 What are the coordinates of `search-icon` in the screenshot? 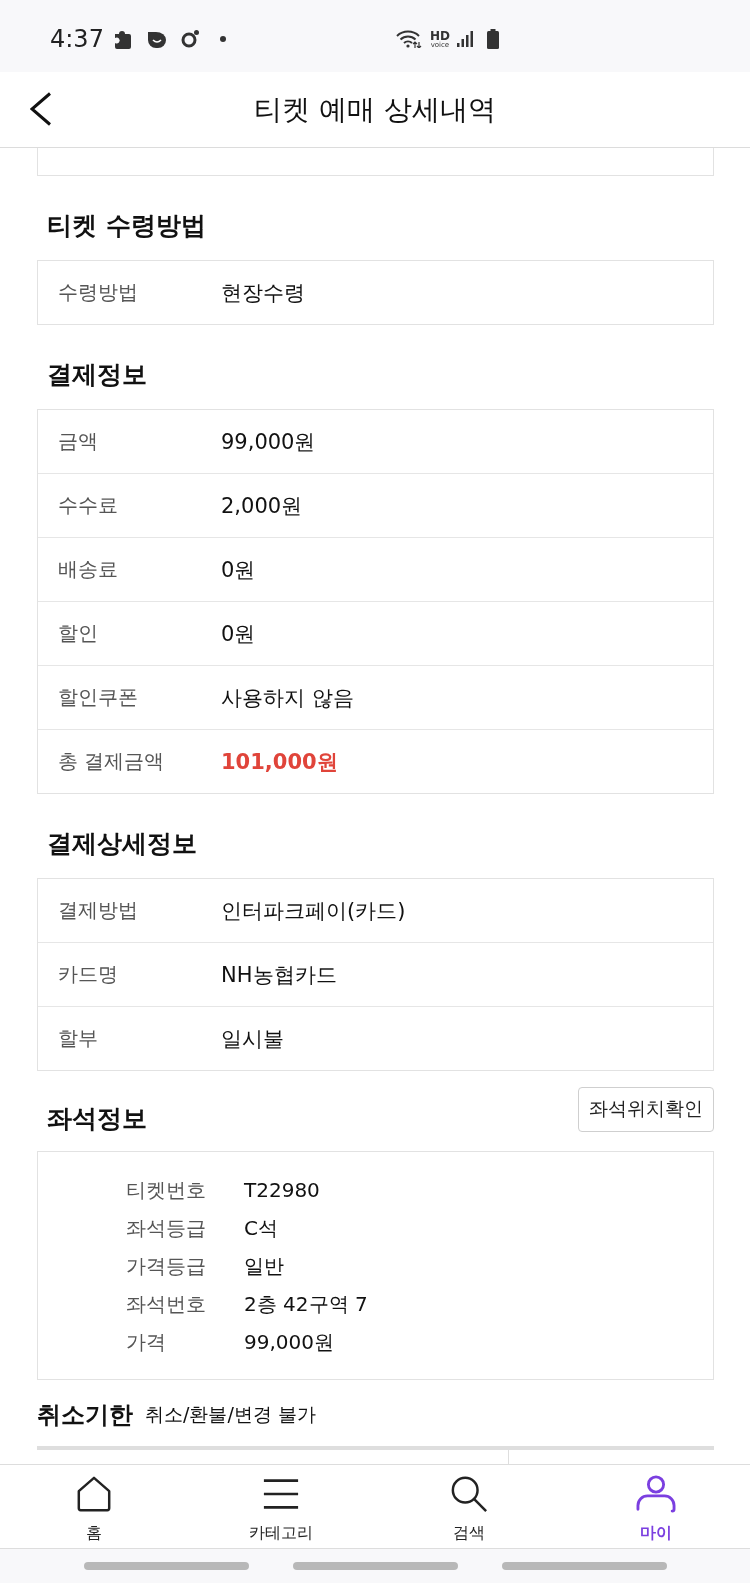 It's located at (468, 1494).